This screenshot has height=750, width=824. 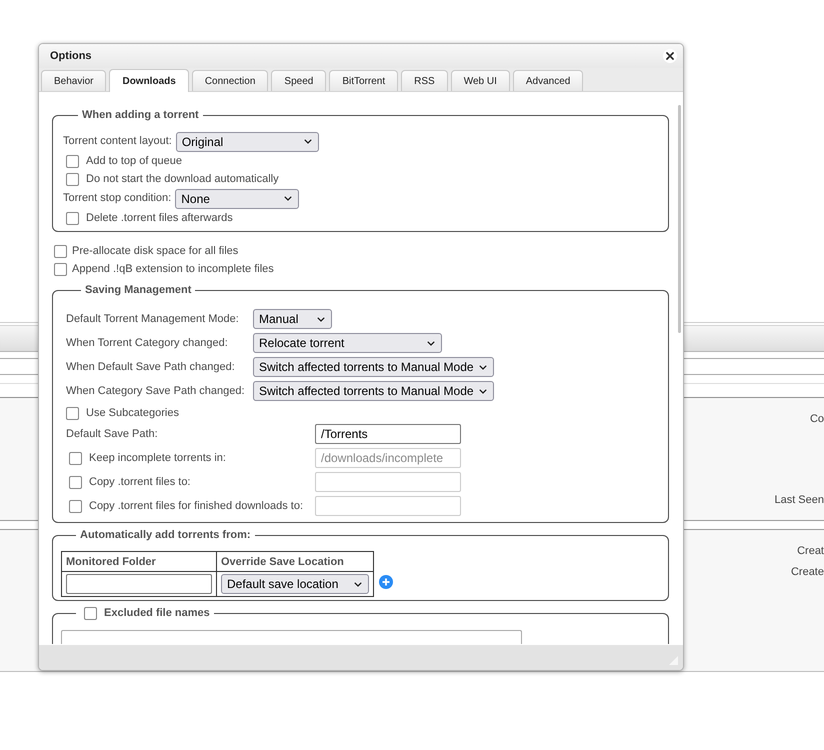 I want to click on text-area-field, so click(x=291, y=637).